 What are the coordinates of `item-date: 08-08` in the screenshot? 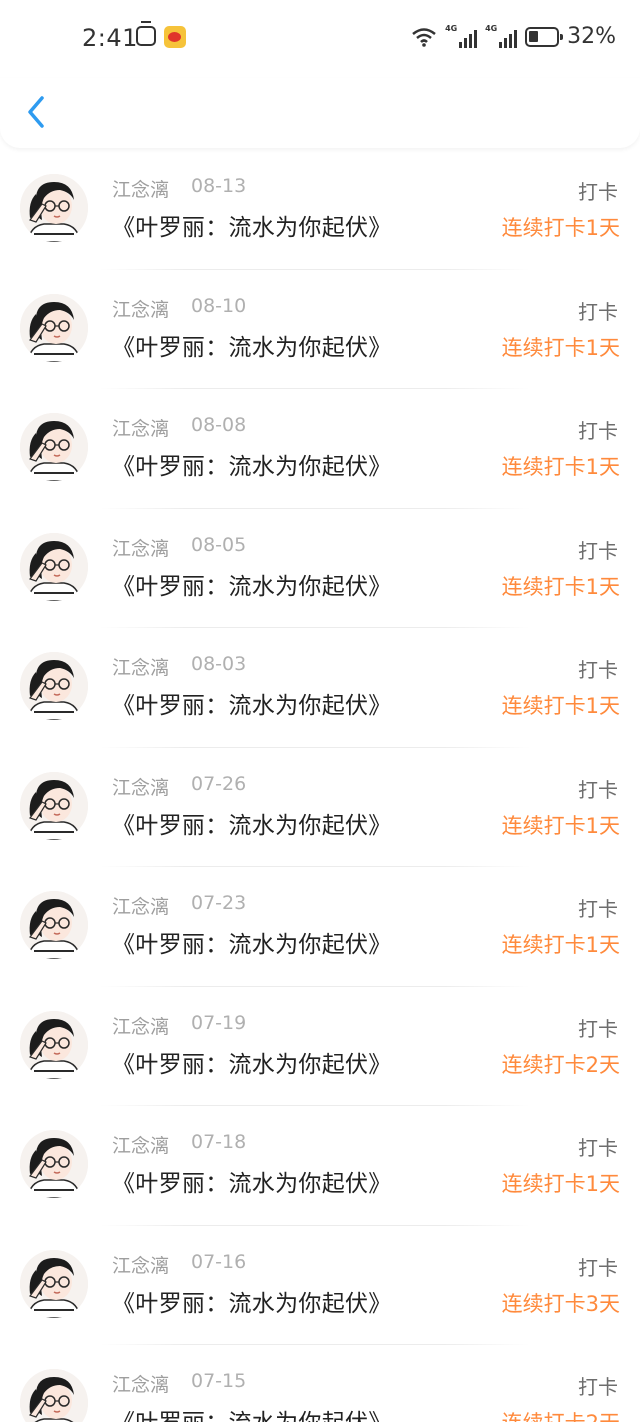 It's located at (219, 425).